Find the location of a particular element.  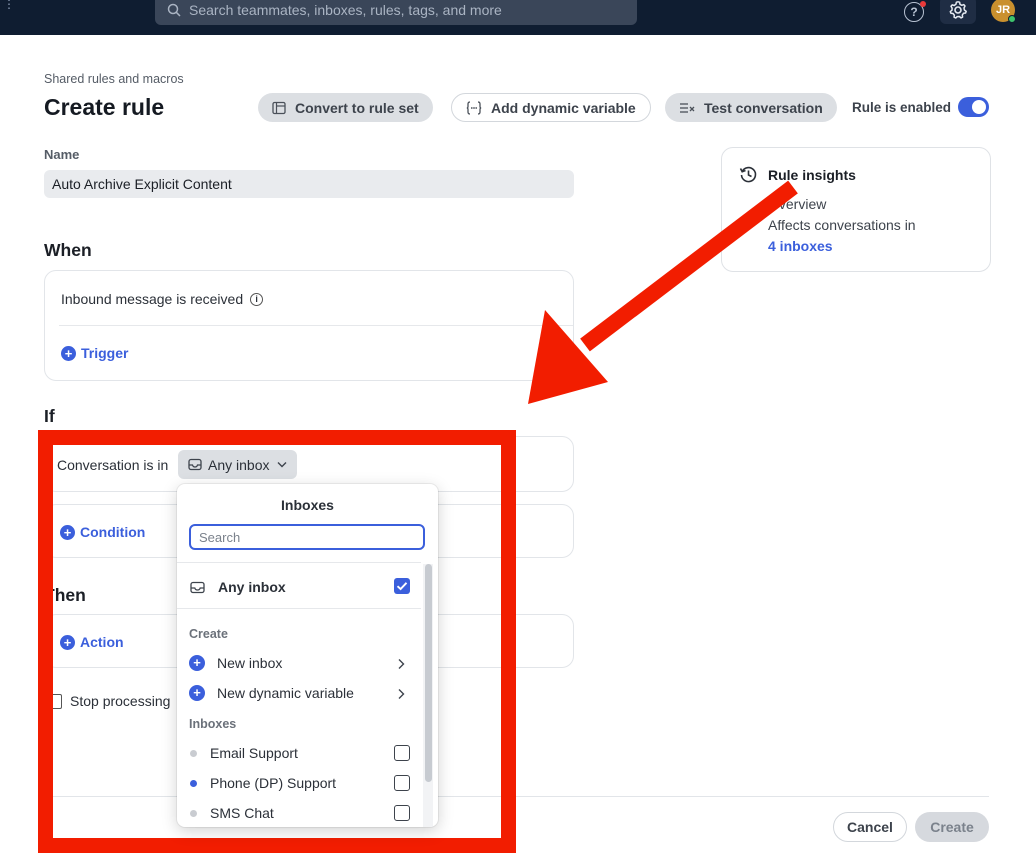

search-icon is located at coordinates (174, 10).